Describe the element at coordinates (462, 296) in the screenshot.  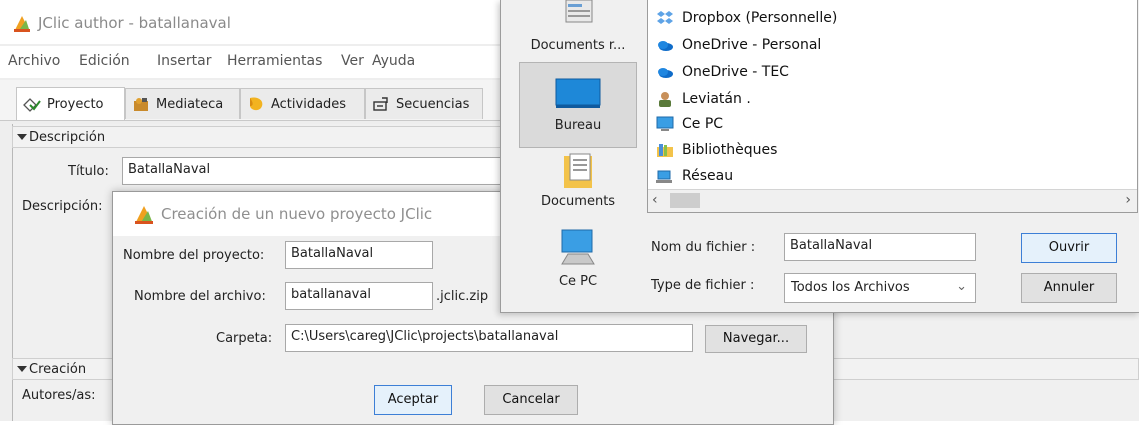
I see `file-extension-label: .jclic.zip` at that location.